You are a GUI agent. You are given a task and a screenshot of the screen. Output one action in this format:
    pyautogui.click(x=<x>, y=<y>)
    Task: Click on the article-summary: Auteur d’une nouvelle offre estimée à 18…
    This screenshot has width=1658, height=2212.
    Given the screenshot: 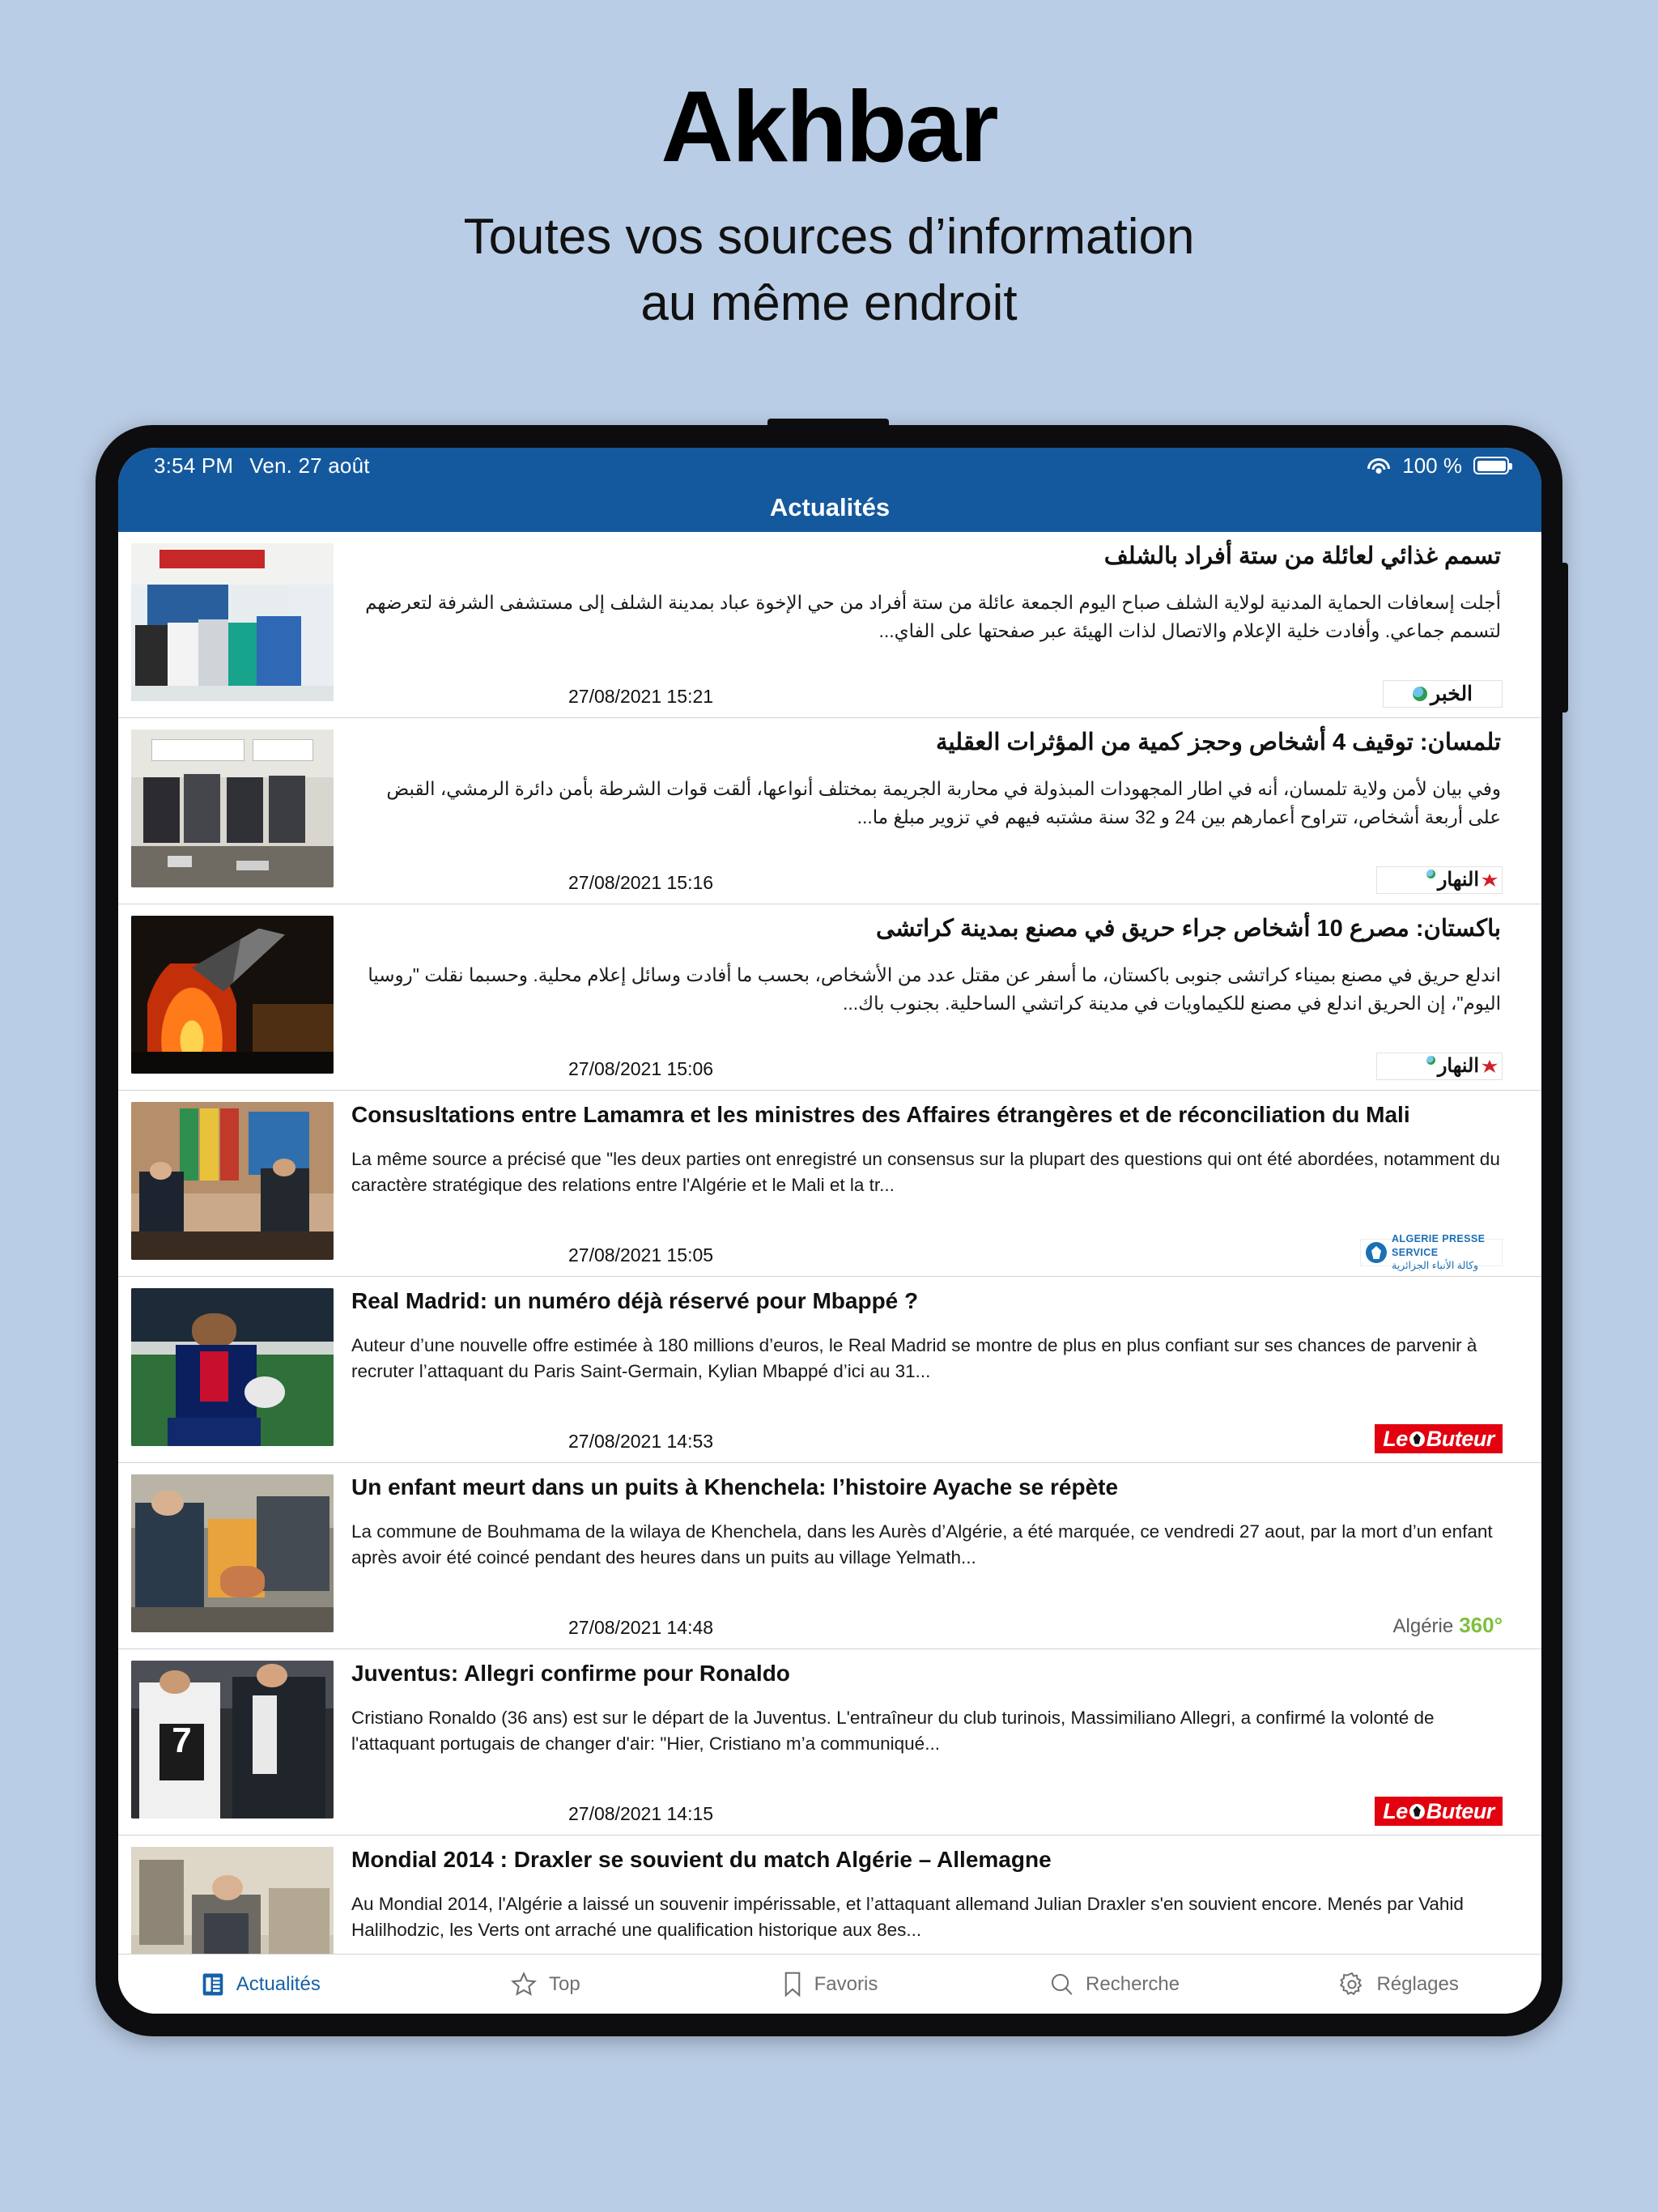 What is the action you would take?
    pyautogui.click(x=914, y=1358)
    